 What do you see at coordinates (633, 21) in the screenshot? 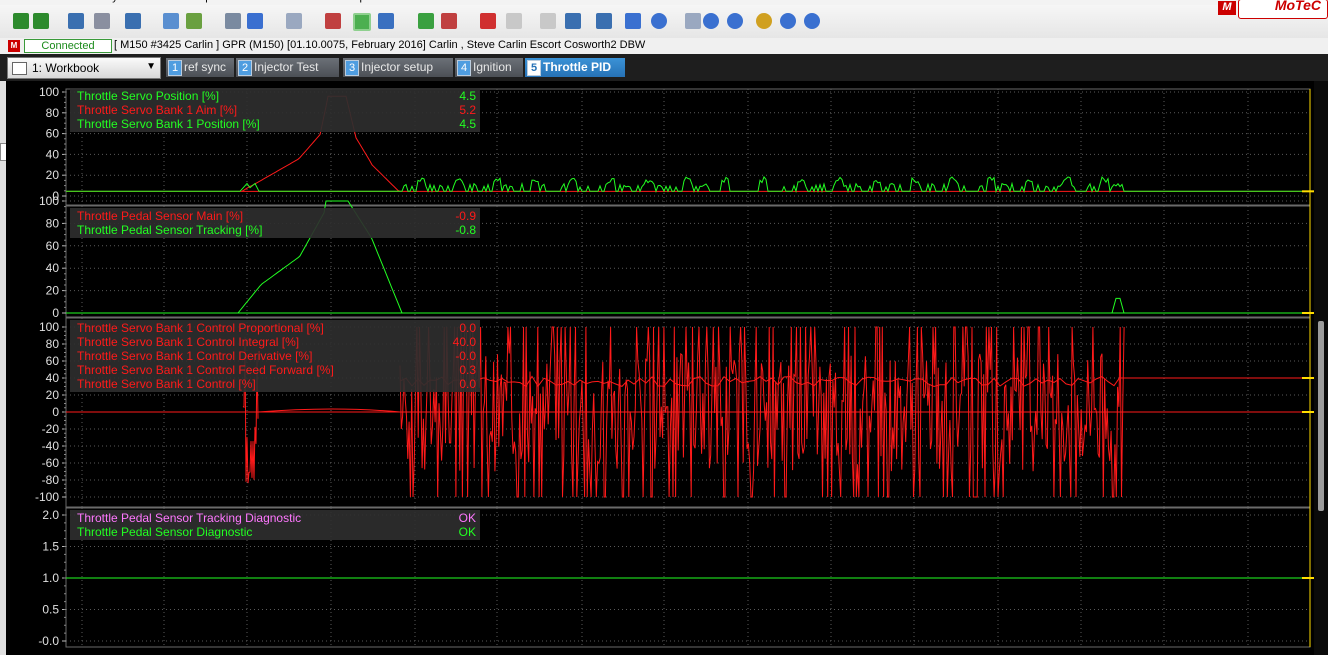
I see `cursor-icon` at bounding box center [633, 21].